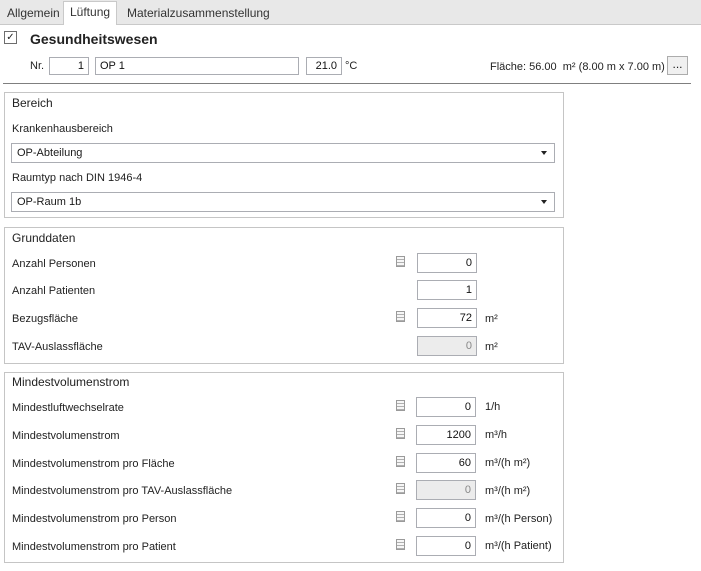 The width and height of the screenshot is (701, 571). Describe the element at coordinates (446, 518) in the screenshot. I see `mindestvolumenstrom-person-field: 0` at that location.